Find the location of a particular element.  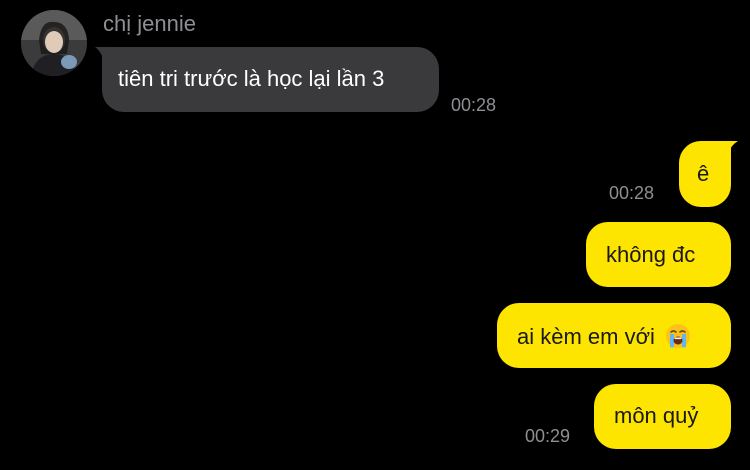

message-text: môn quỷ is located at coordinates (656, 415).